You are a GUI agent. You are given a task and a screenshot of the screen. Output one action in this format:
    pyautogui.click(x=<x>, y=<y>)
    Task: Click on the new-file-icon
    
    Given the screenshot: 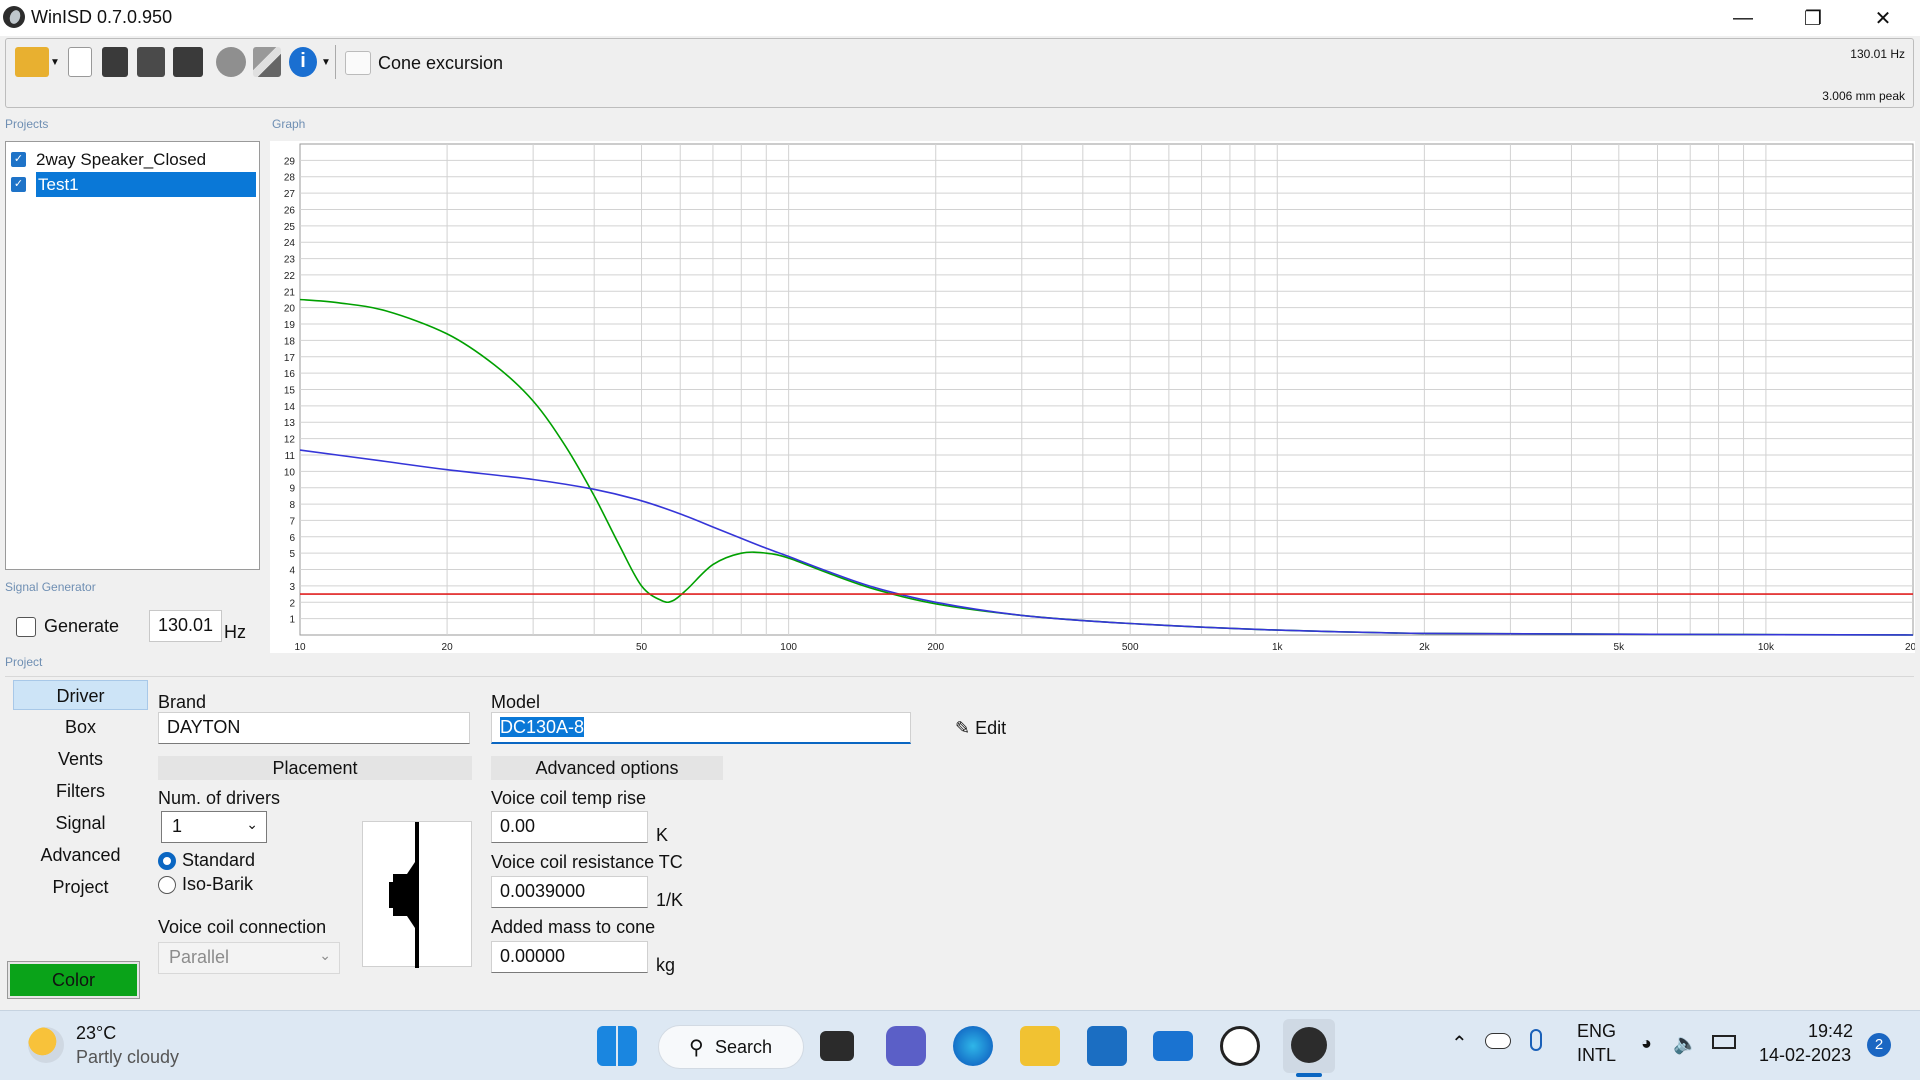 What is the action you would take?
    pyautogui.click(x=80, y=62)
    